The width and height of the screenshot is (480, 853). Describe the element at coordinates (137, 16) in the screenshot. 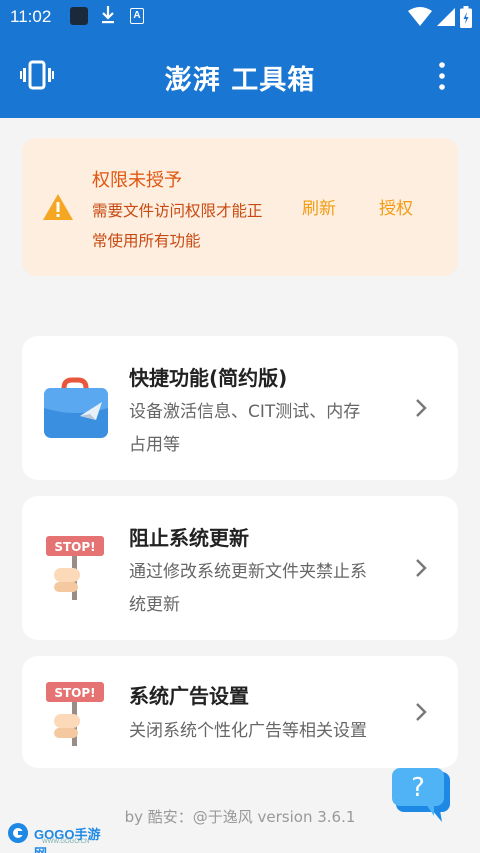

I see `a-icon: A` at that location.